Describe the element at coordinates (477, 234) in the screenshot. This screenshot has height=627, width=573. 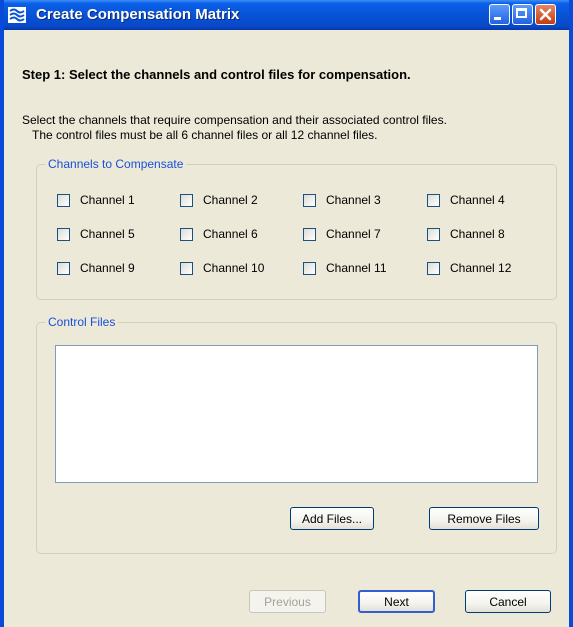
I see `channel-label: Channel 8` at that location.